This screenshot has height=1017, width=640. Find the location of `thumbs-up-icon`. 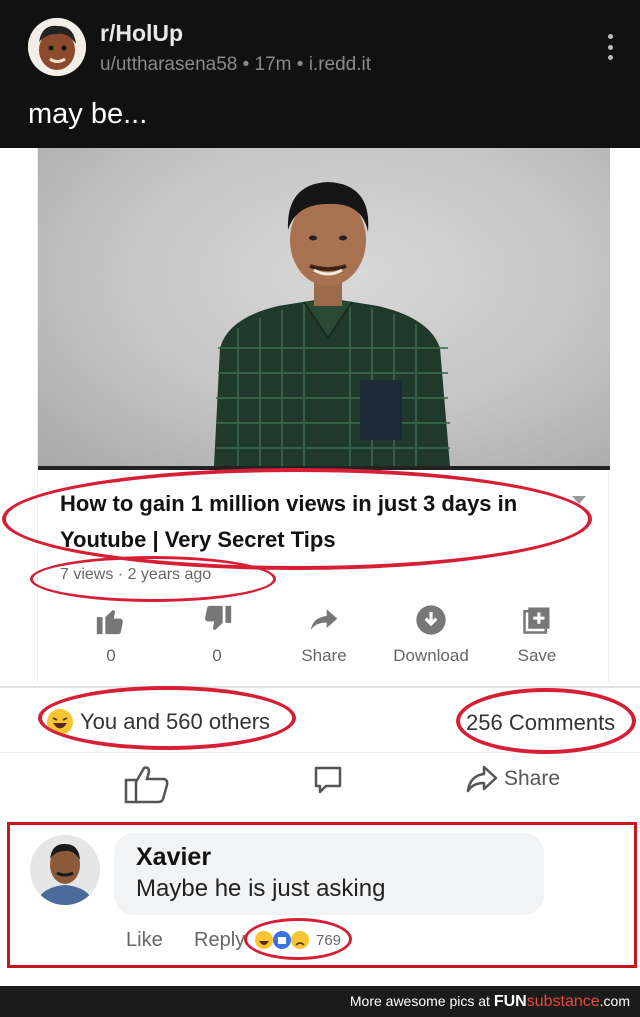

thumbs-up-icon is located at coordinates (111, 620).